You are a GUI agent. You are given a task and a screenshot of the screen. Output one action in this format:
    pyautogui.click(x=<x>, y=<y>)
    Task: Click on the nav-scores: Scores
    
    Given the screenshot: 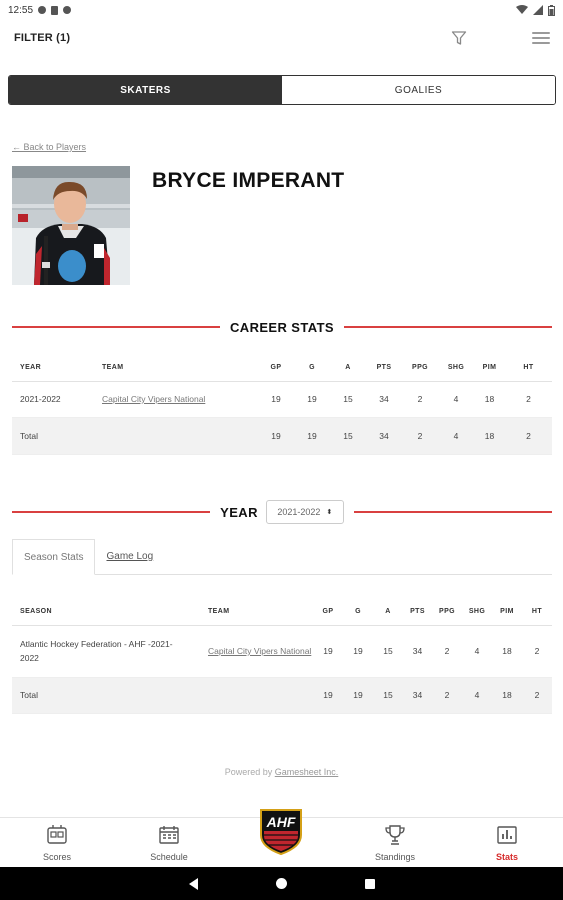 What is the action you would take?
    pyautogui.click(x=57, y=843)
    